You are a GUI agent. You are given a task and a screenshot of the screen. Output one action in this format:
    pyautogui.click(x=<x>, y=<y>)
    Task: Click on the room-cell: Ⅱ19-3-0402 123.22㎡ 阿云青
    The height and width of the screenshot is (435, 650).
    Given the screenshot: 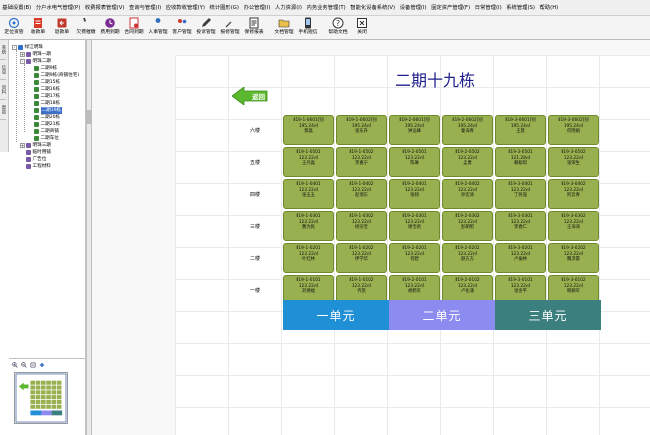 What is the action you would take?
    pyautogui.click(x=573, y=194)
    